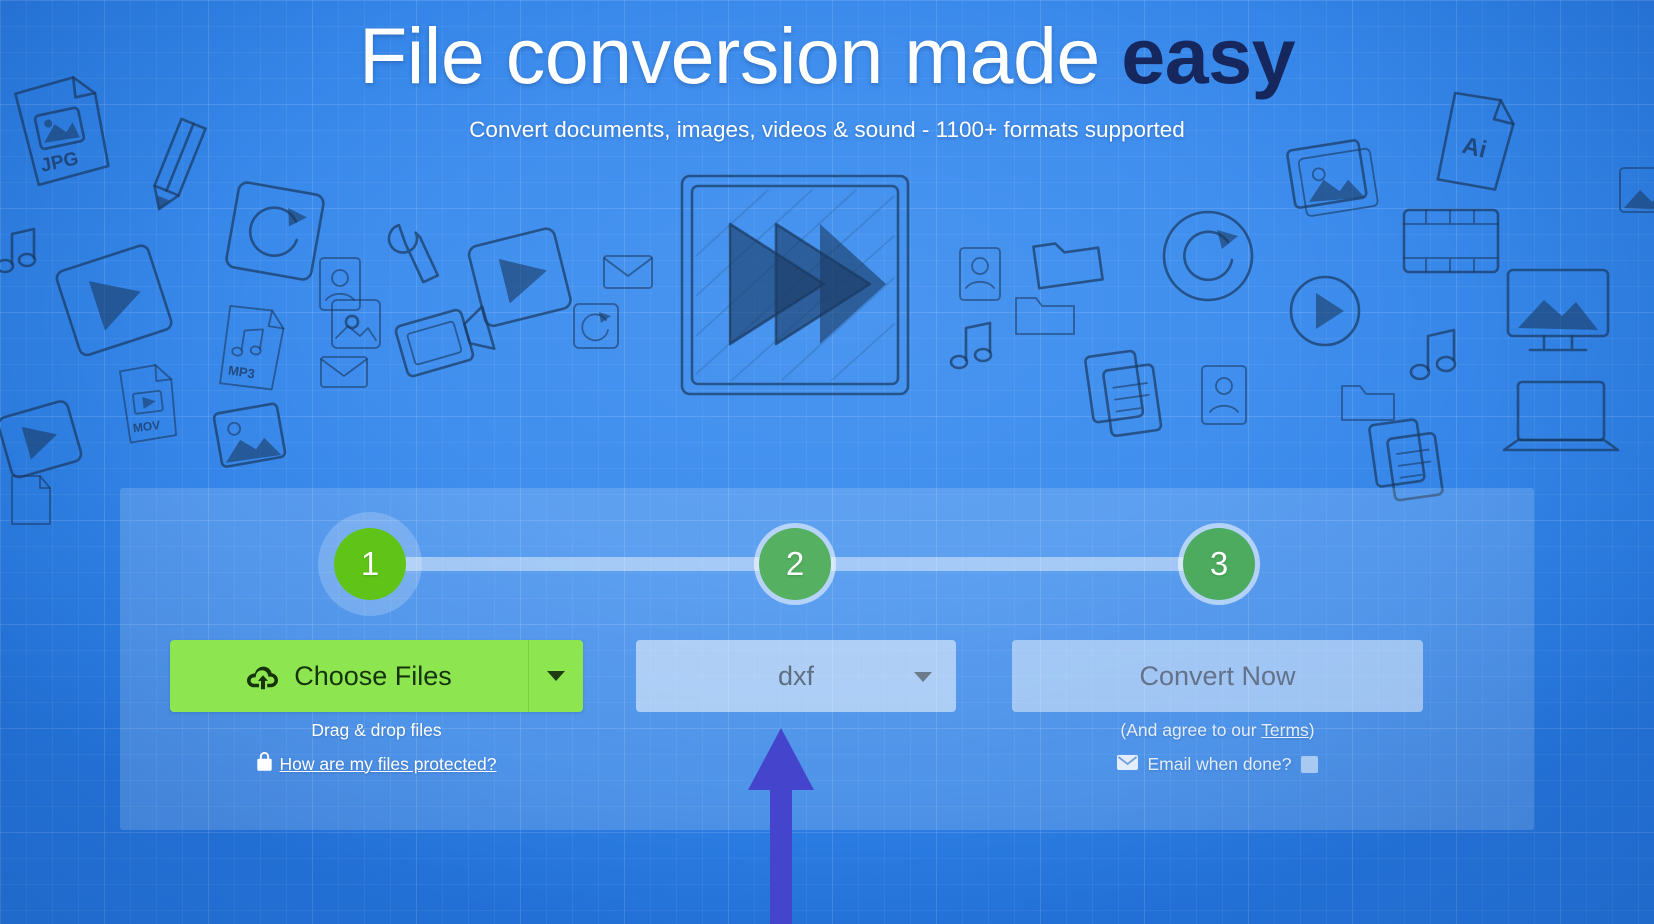  Describe the element at coordinates (413, 253) in the screenshot. I see `doodle-wrench` at that location.